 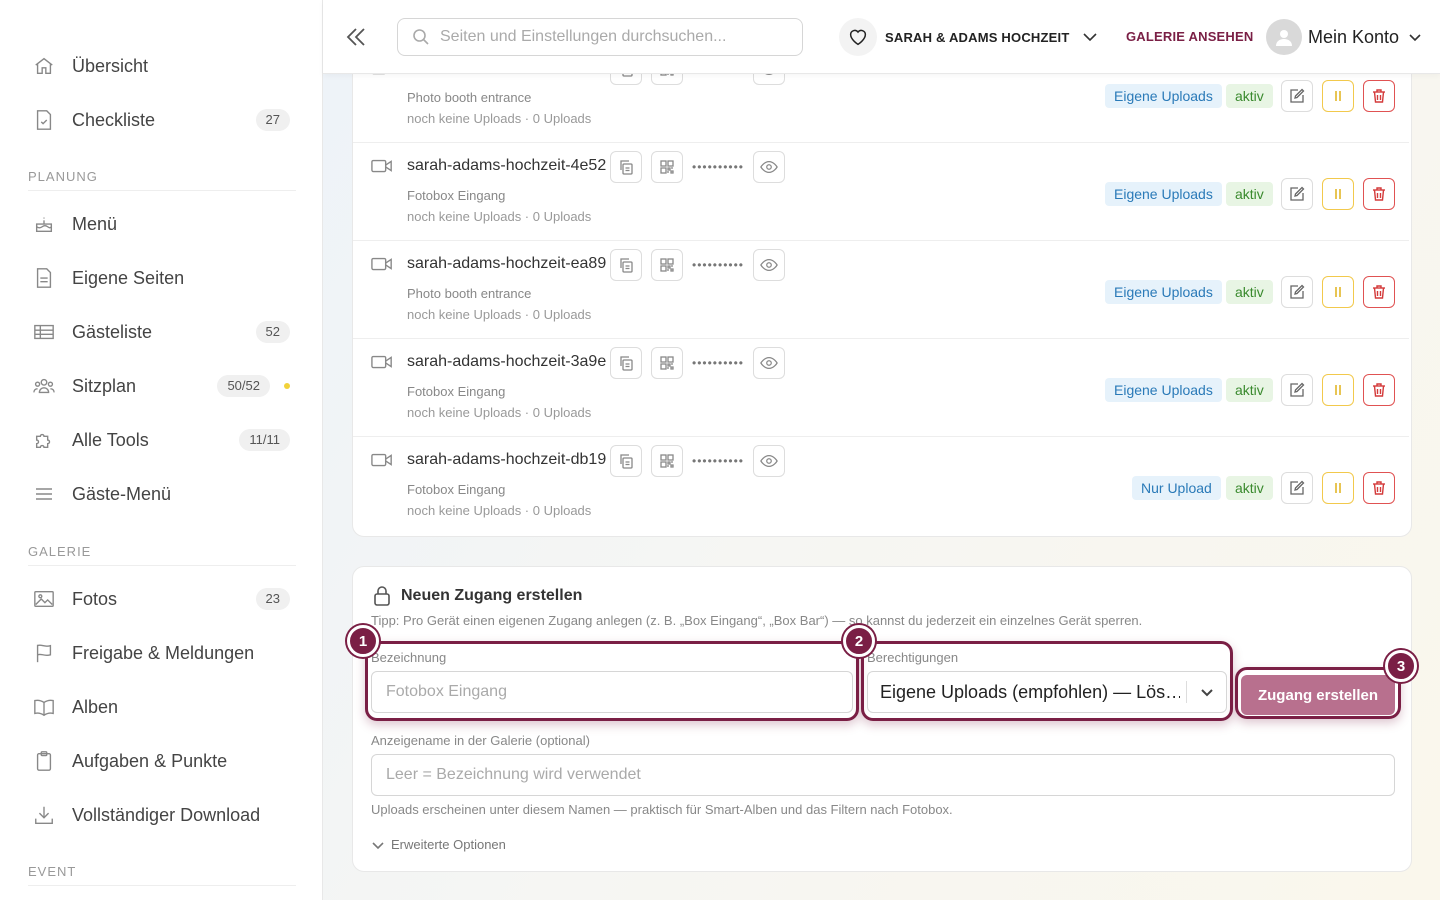 What do you see at coordinates (1344, 37) in the screenshot?
I see `account-menu: Mein Konto` at bounding box center [1344, 37].